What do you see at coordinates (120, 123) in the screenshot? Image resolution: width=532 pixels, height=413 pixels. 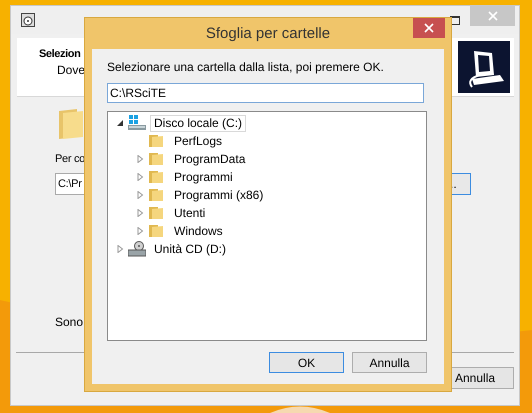 I see `collapse-arrow-icon` at bounding box center [120, 123].